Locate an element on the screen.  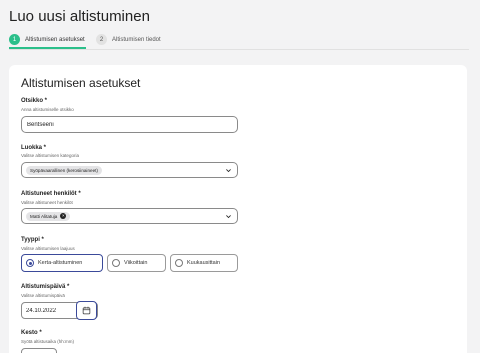
person-chip: Matti Alitatuja × is located at coordinates (48, 216).